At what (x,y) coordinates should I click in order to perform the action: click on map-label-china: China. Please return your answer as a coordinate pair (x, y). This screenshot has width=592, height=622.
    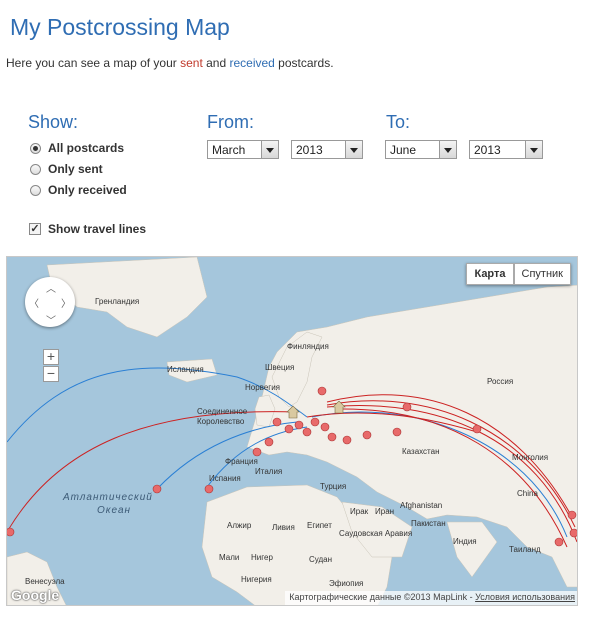
    Looking at the image, I should click on (527, 493).